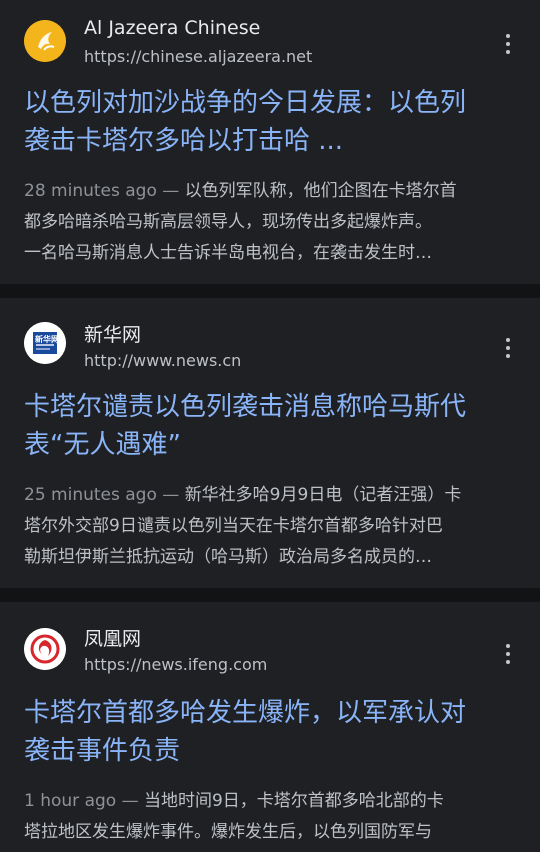 This screenshot has width=540, height=852. I want to click on source-url: https://news.ifeng.com, so click(175, 664).